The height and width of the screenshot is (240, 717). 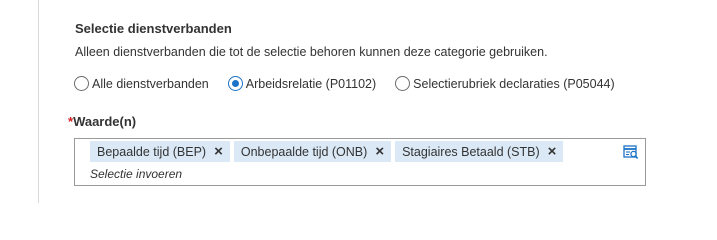 I want to click on field-label-waarden: *Waarde(n), so click(x=102, y=121).